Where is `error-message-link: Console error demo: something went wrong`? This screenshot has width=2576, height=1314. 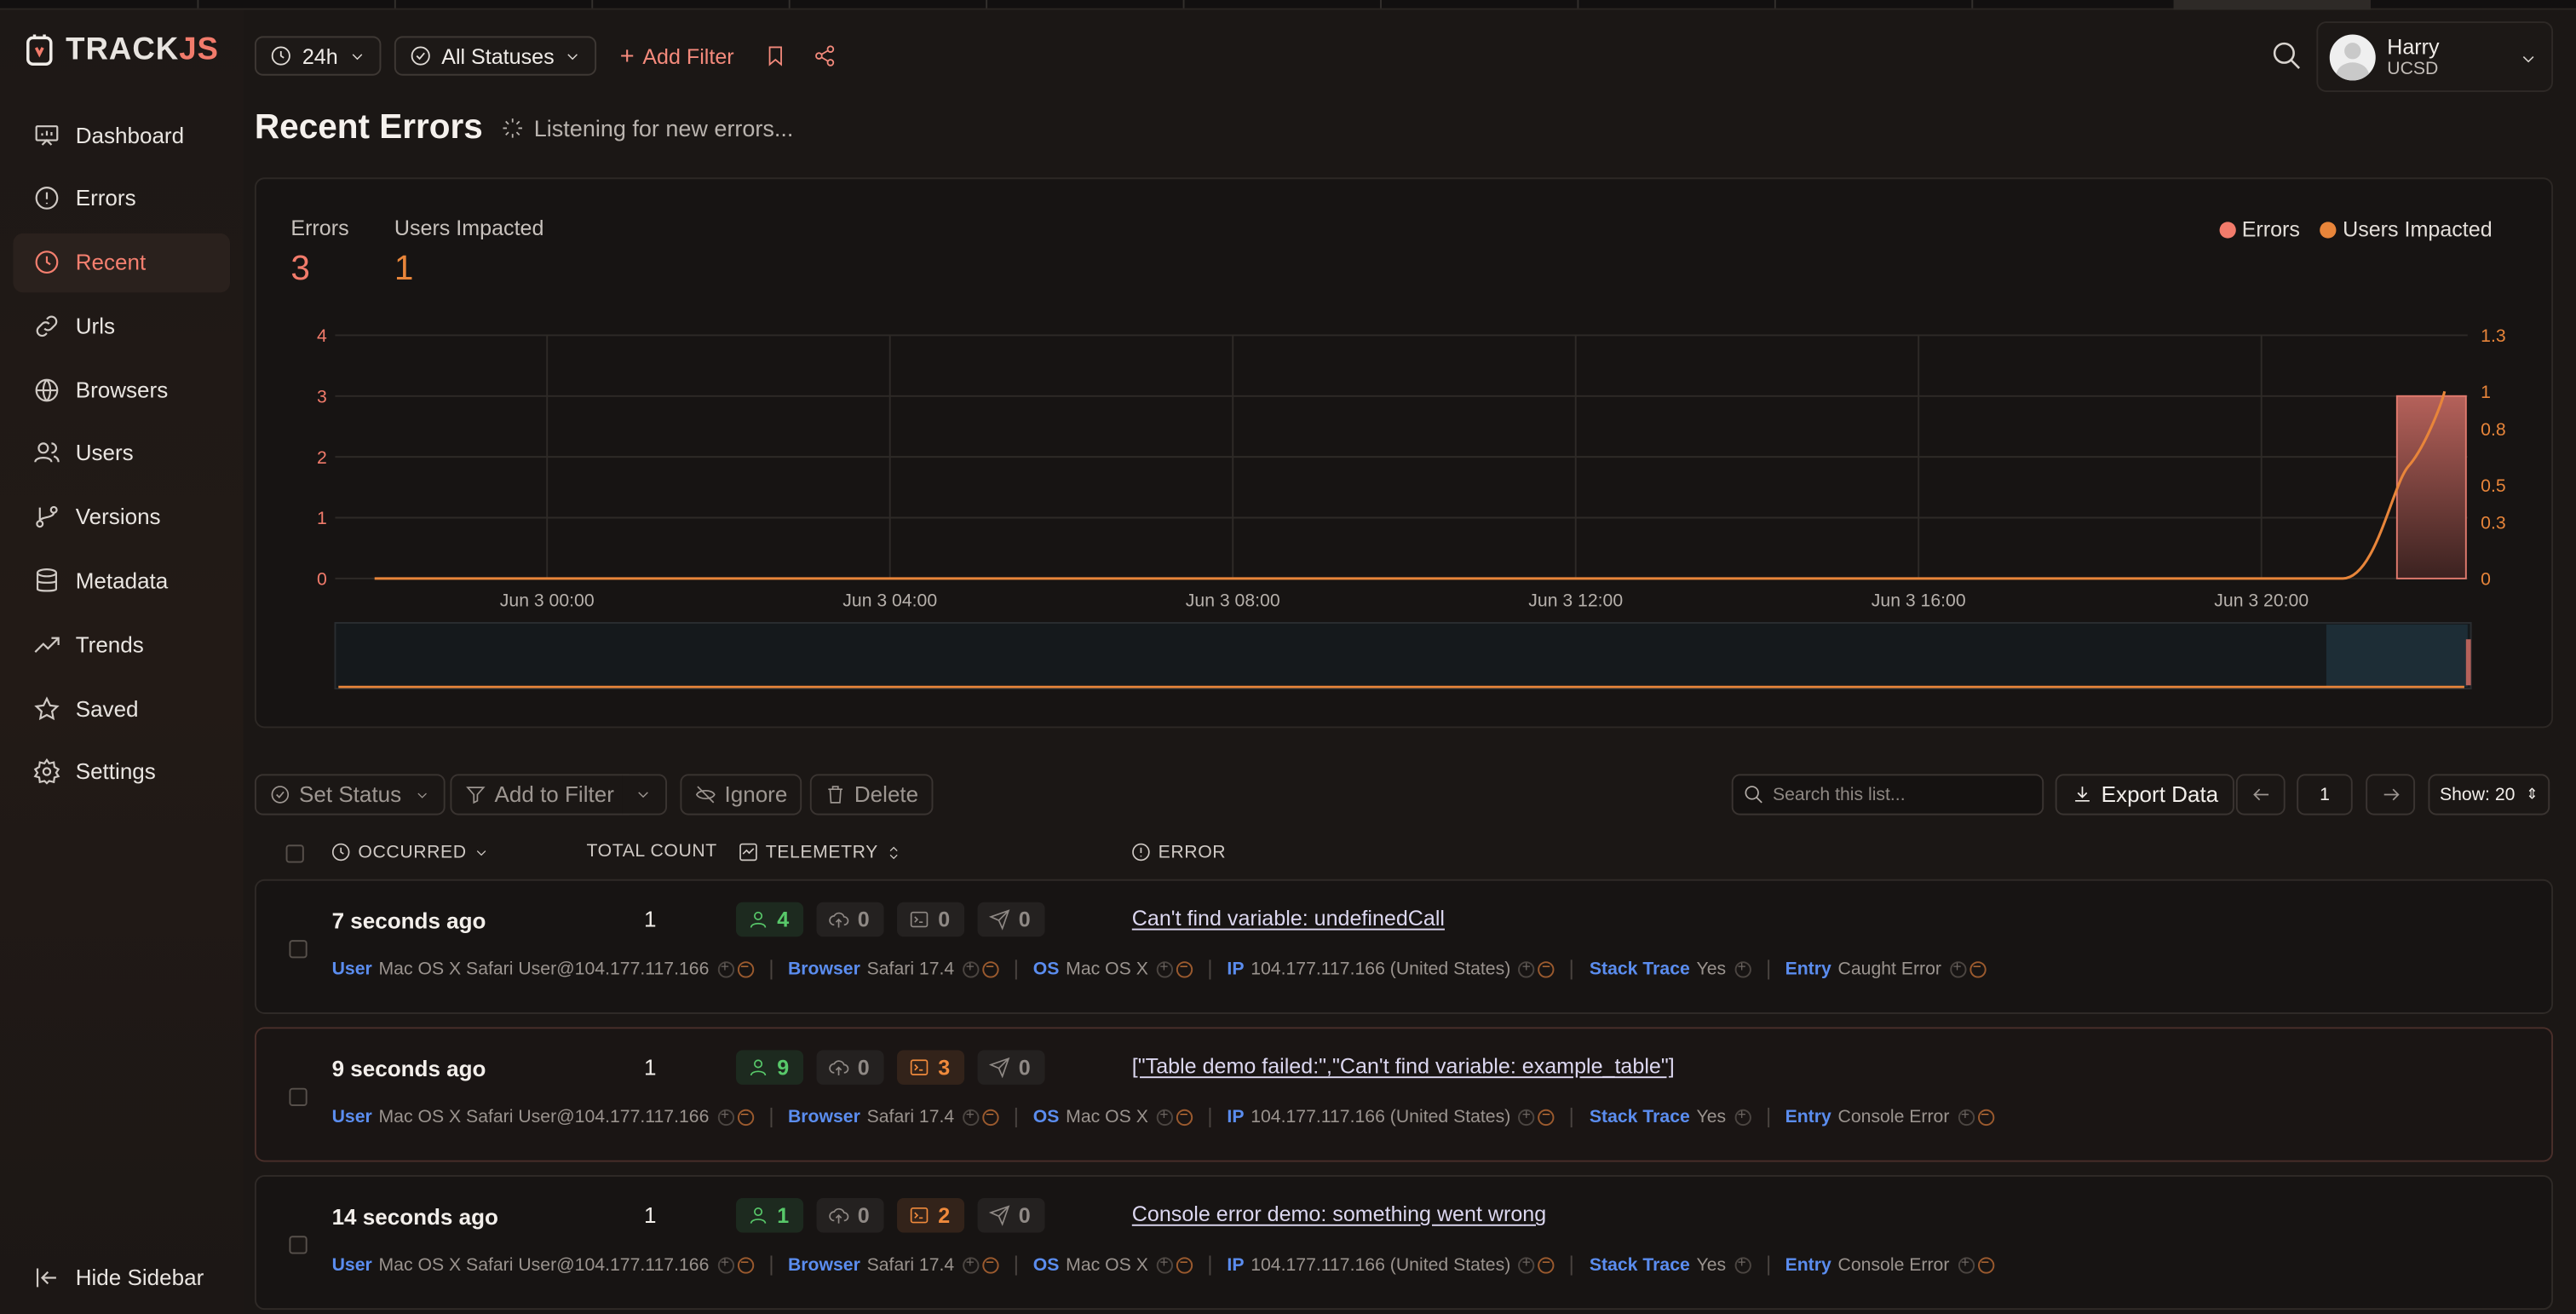 error-message-link: Console error demo: something went wrong is located at coordinates (1339, 1214).